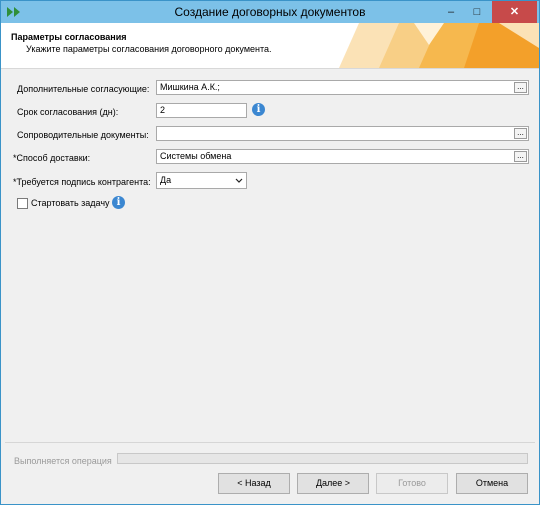 The image size is (540, 505). What do you see at coordinates (333, 483) in the screenshot?
I see `next-button: Далее >` at bounding box center [333, 483].